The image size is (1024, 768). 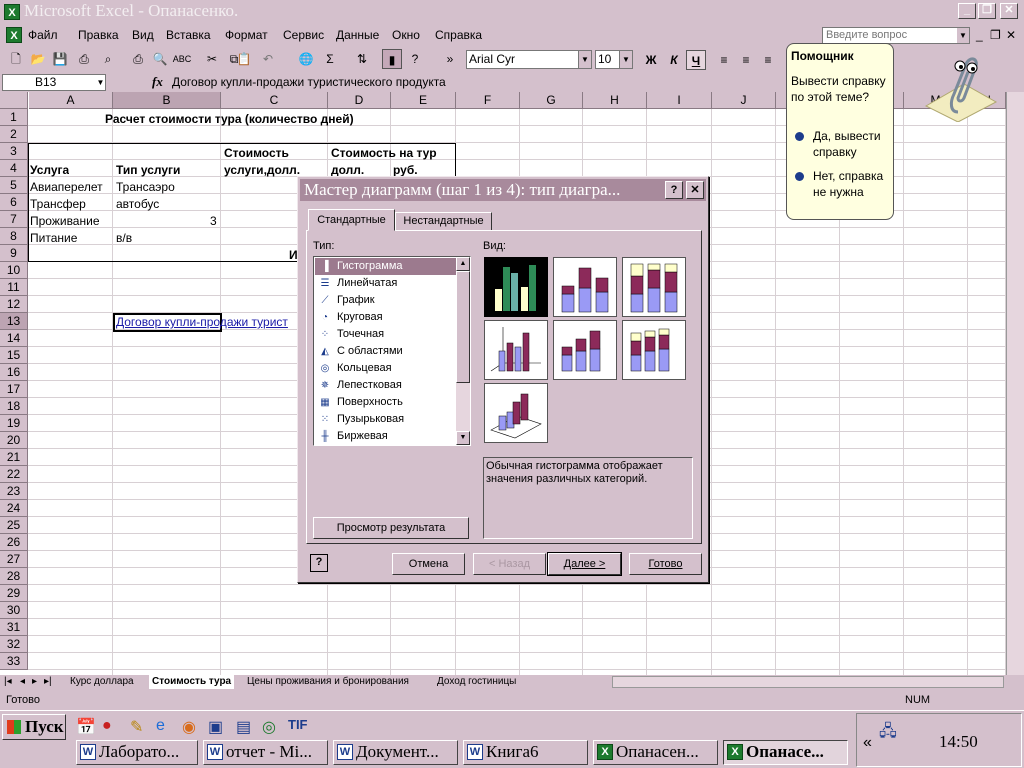 I want to click on column-header: F, so click(x=488, y=100).